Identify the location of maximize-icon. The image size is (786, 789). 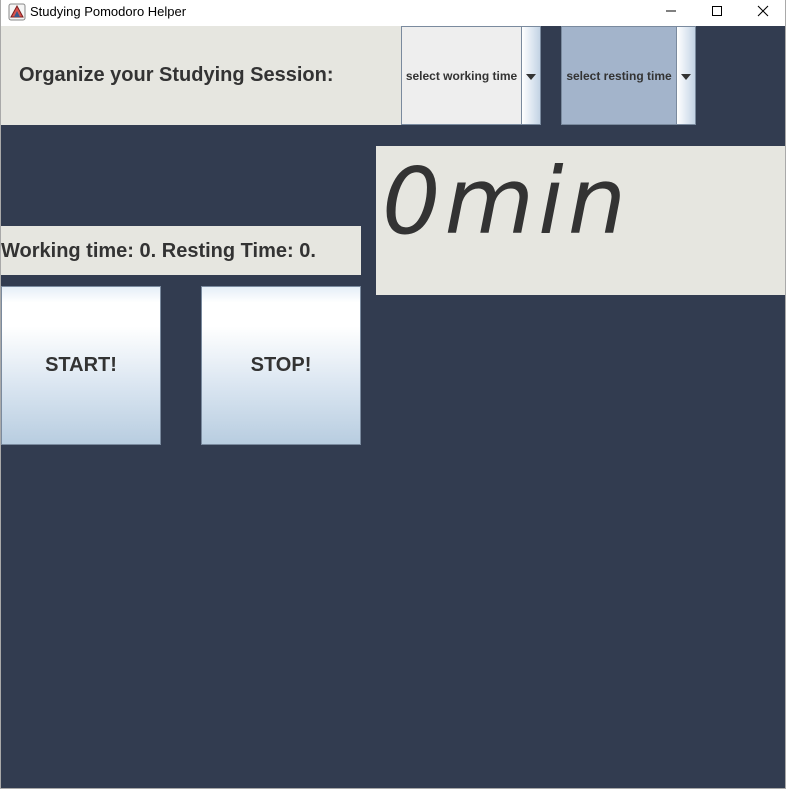
(717, 13).